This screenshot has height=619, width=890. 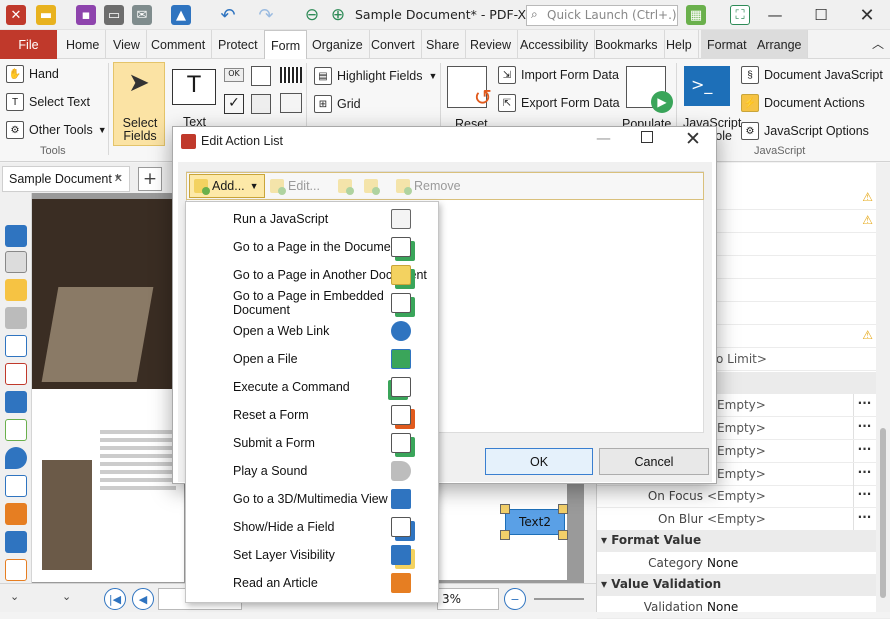 I want to click on tab-share: Share, so click(x=443, y=44).